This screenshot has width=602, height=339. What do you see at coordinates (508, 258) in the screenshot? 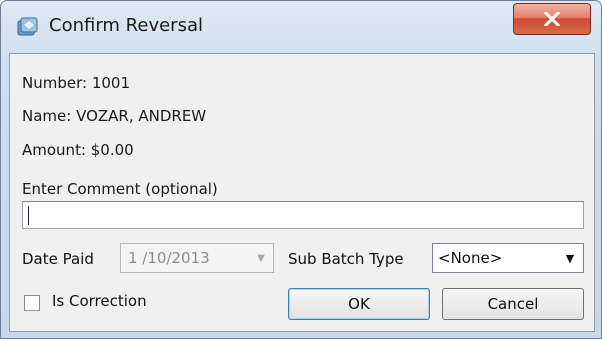
I see `sub-batch-type-select: <None> ▼` at bounding box center [508, 258].